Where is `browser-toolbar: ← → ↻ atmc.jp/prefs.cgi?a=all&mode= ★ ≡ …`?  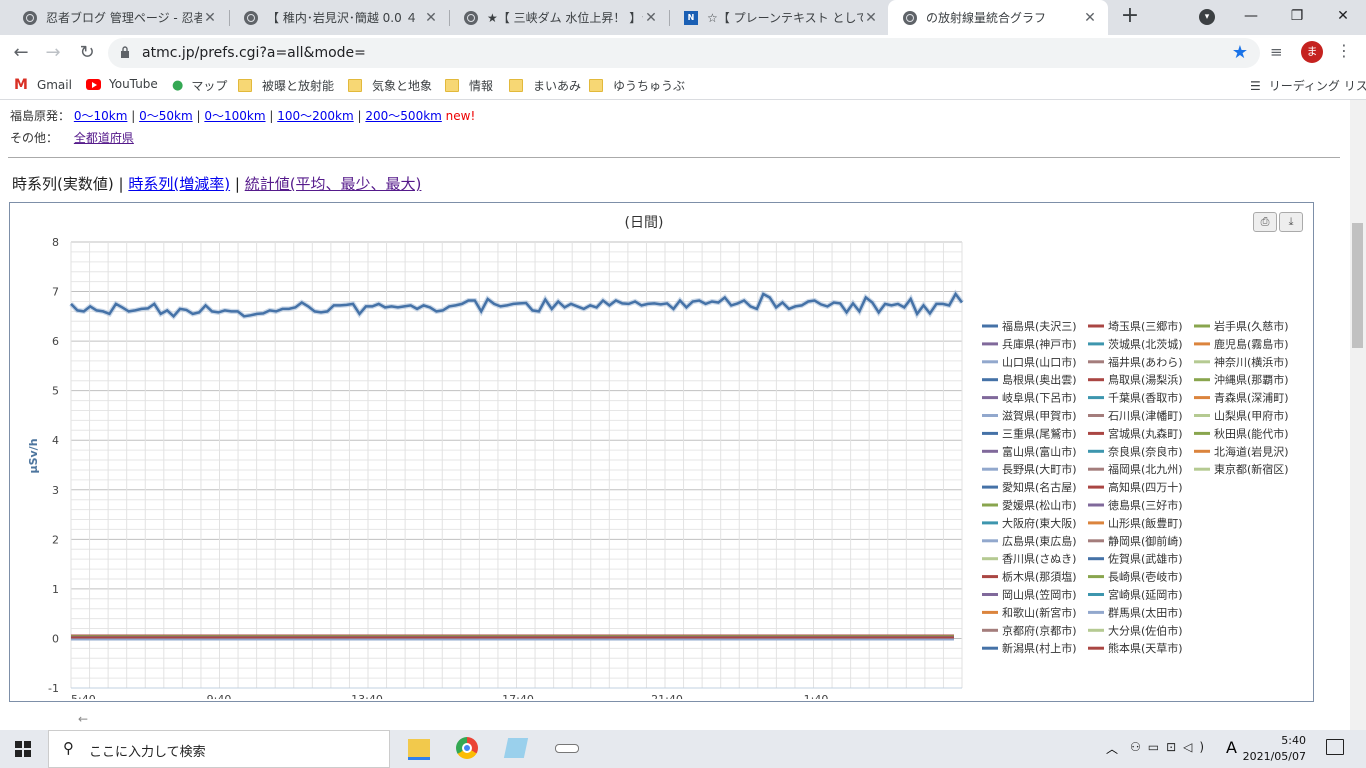 browser-toolbar: ← → ↻ atmc.jp/prefs.cgi?a=all&mode= ★ ≡ … is located at coordinates (683, 53).